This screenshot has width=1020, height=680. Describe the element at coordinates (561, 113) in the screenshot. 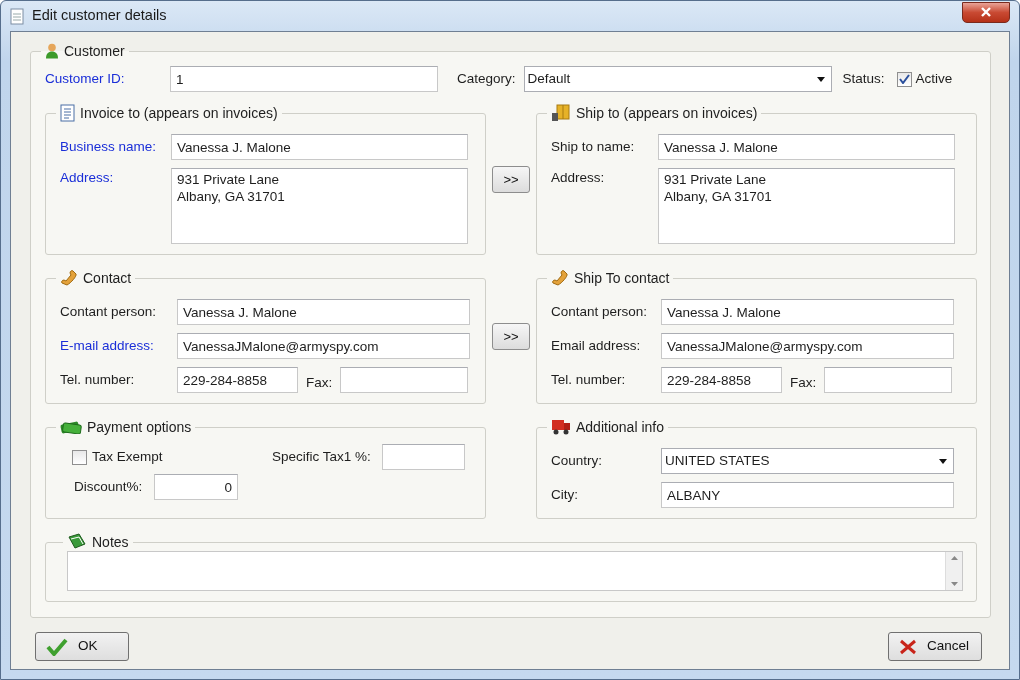

I see `package-icon` at that location.